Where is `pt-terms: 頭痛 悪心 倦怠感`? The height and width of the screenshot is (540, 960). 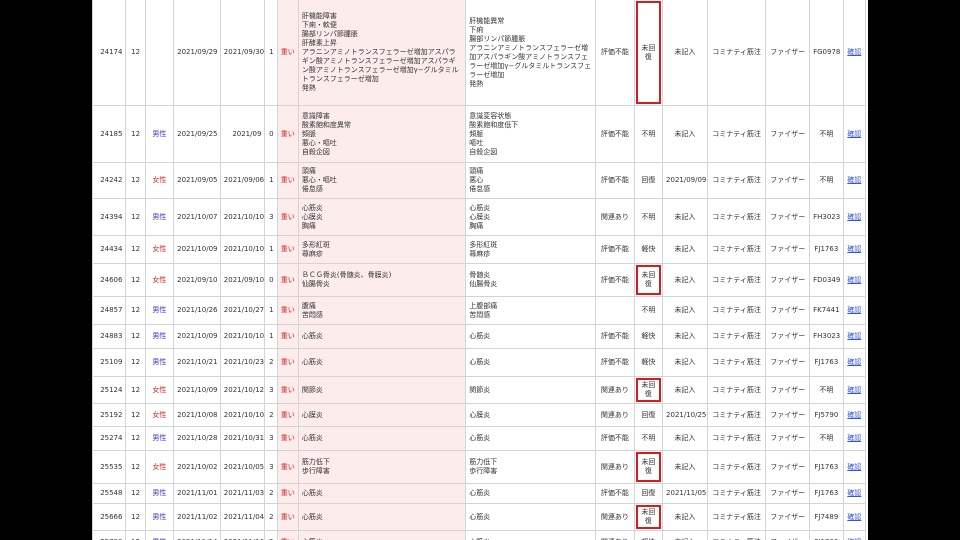 pt-terms: 頭痛 悪心 倦怠感 is located at coordinates (531, 180).